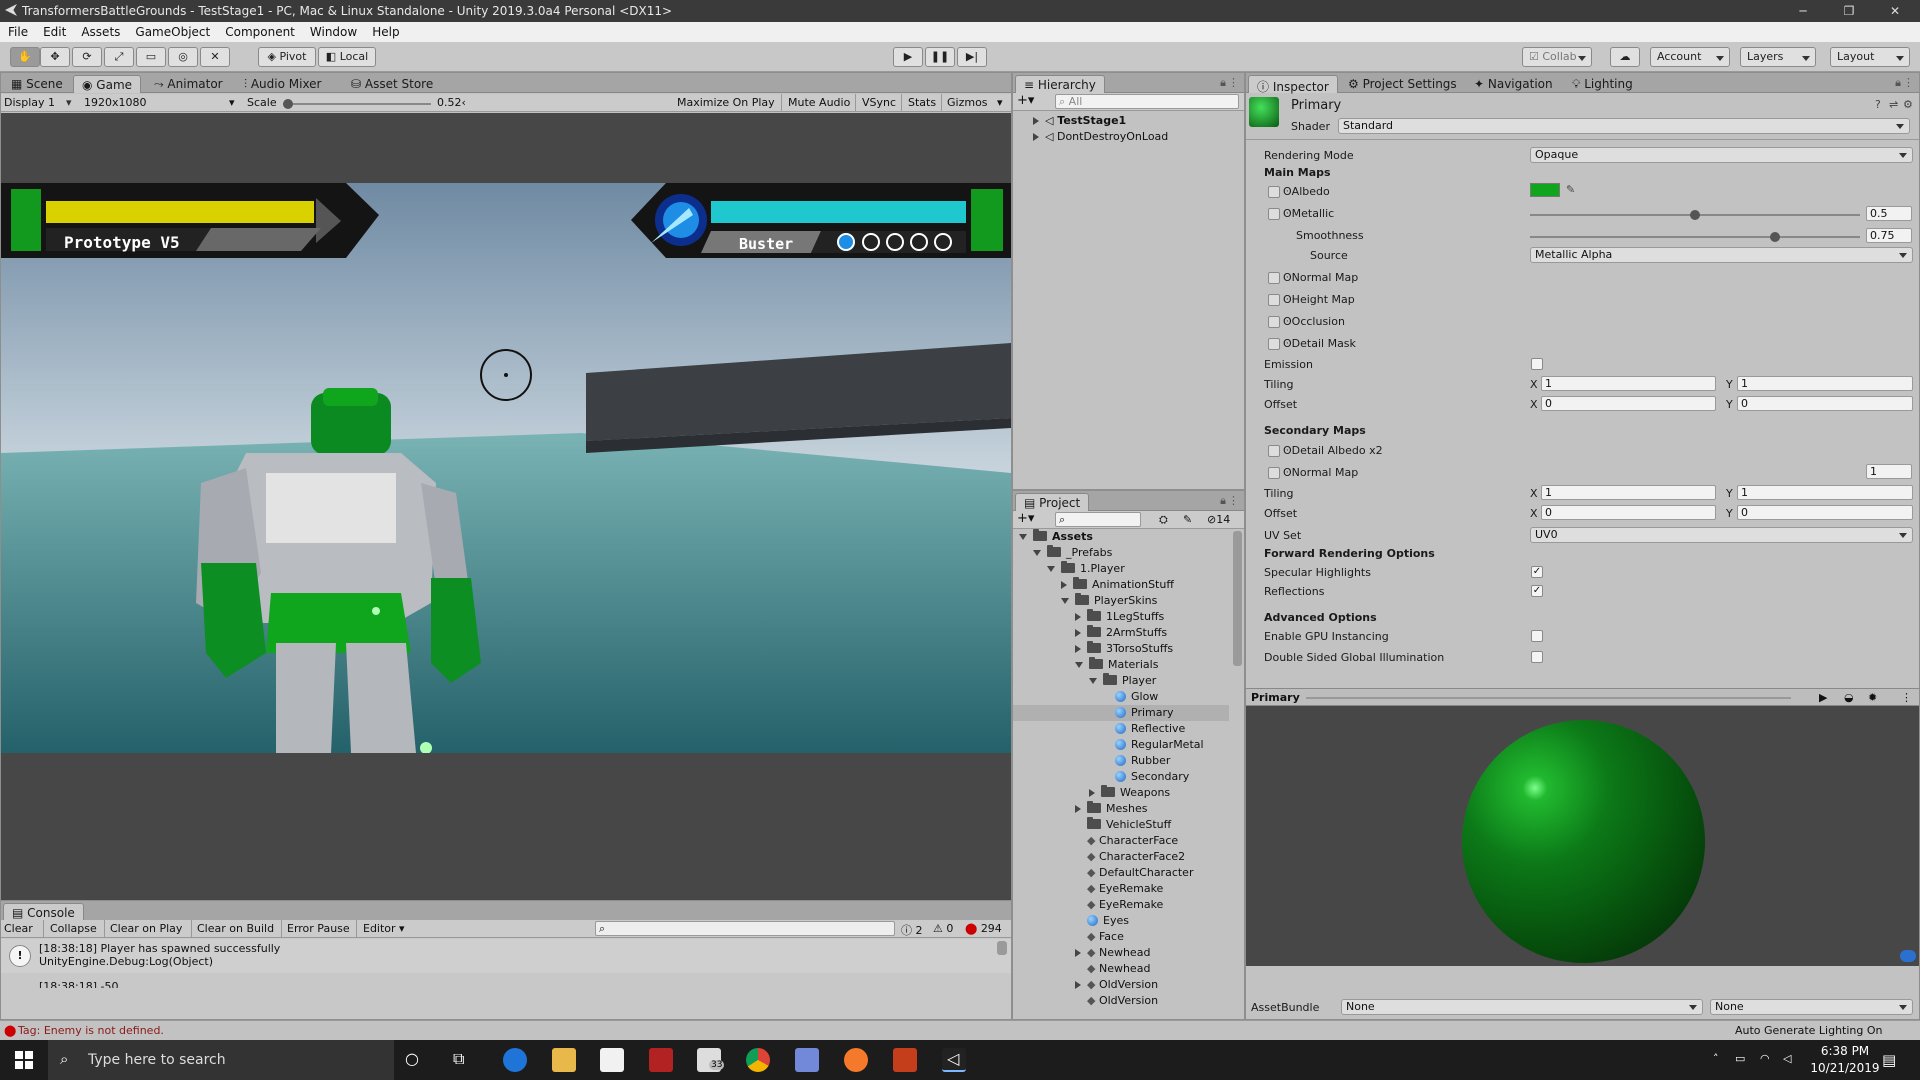 The height and width of the screenshot is (1080, 1920). Describe the element at coordinates (922, 102) in the screenshot. I see `stats-toggle: Stats` at that location.